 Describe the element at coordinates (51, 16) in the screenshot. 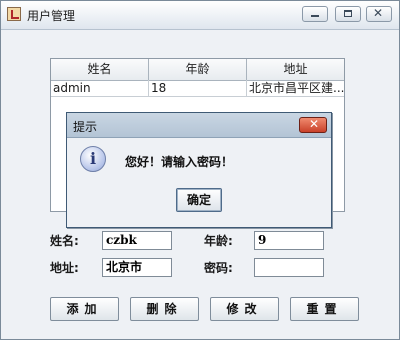

I see `window-title: 用户管理` at that location.